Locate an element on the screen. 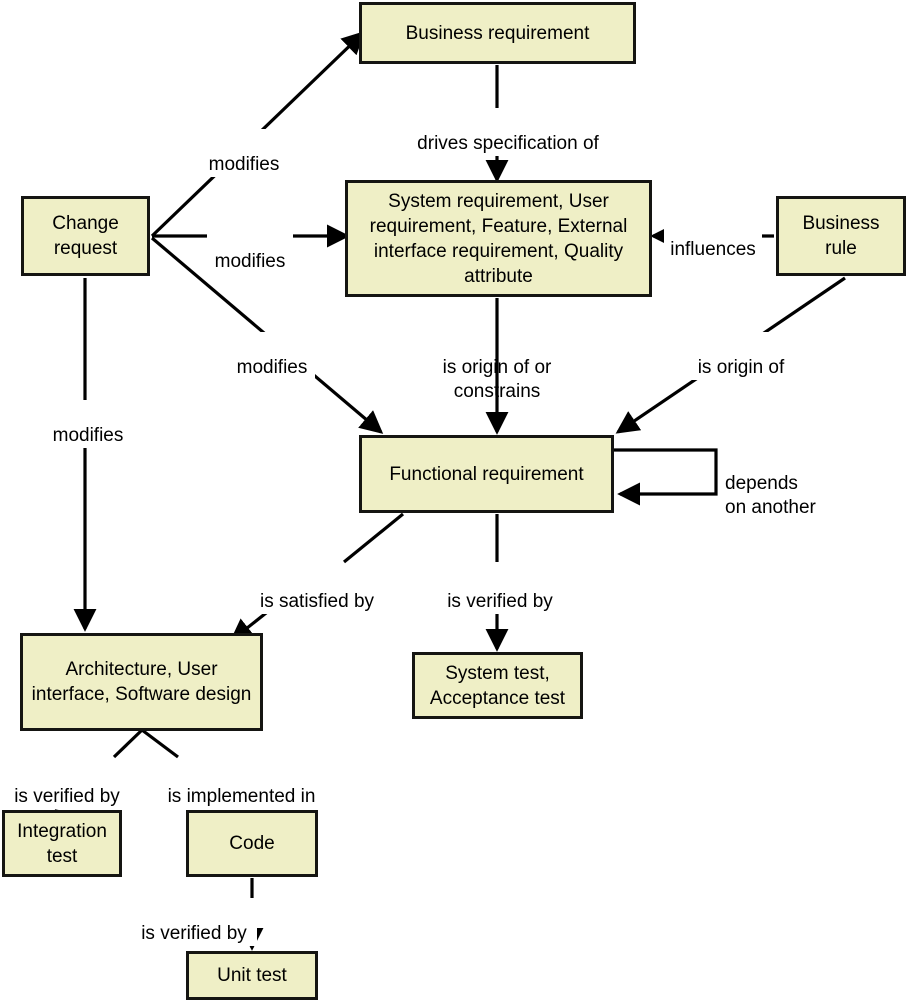 Image resolution: width=908 pixels, height=1000 pixels. node-change-request-label: Change request is located at coordinates (85, 236).